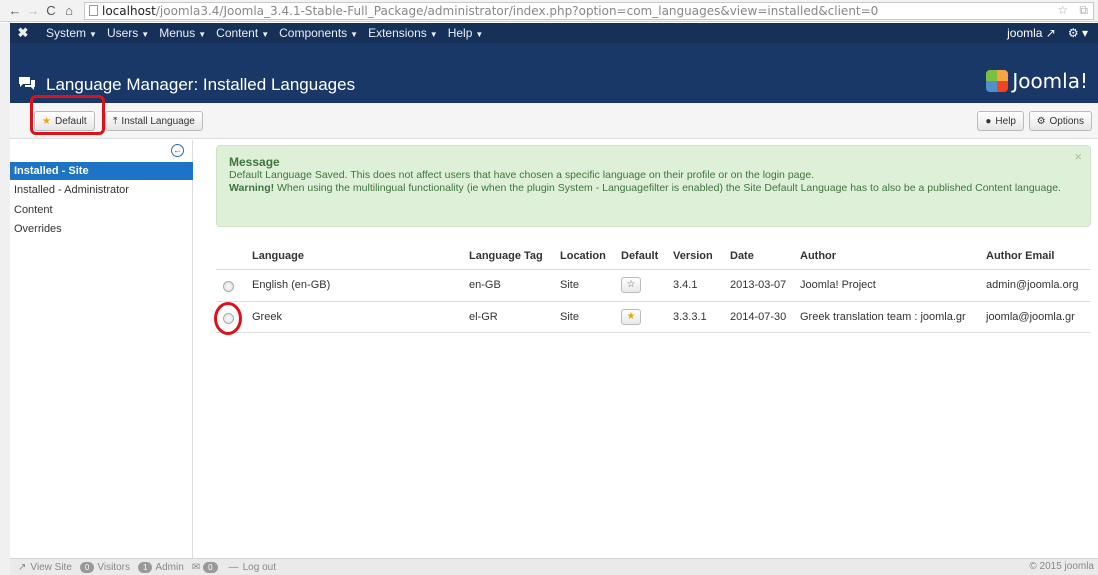  I want to click on close-icon: ×, so click(1078, 156).